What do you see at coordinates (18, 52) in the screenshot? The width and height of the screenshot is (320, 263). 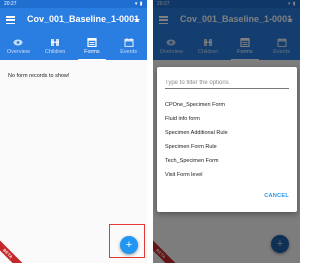 I see `tab-label: Overview` at bounding box center [18, 52].